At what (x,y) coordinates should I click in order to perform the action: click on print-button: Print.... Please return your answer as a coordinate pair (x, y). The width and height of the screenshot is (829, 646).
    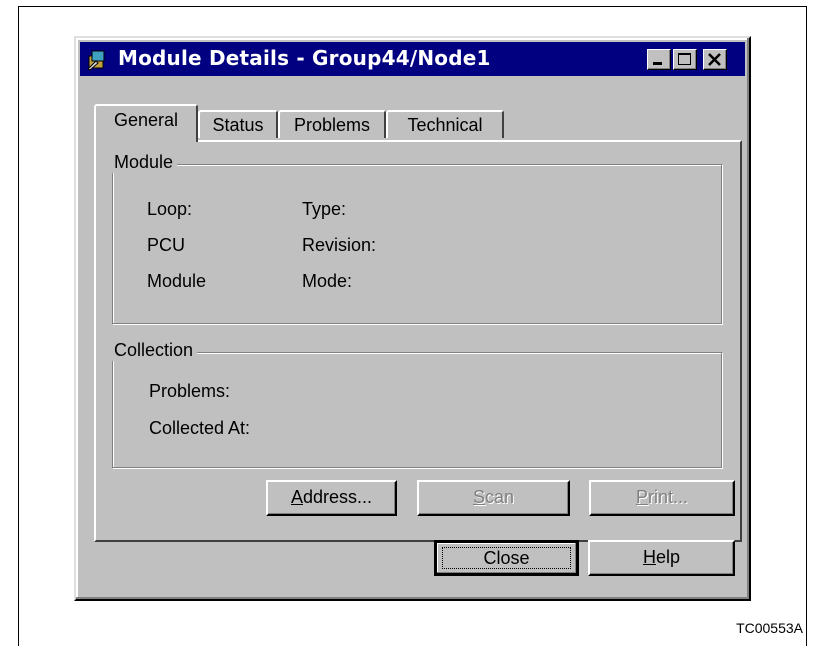
    Looking at the image, I should click on (662, 498).